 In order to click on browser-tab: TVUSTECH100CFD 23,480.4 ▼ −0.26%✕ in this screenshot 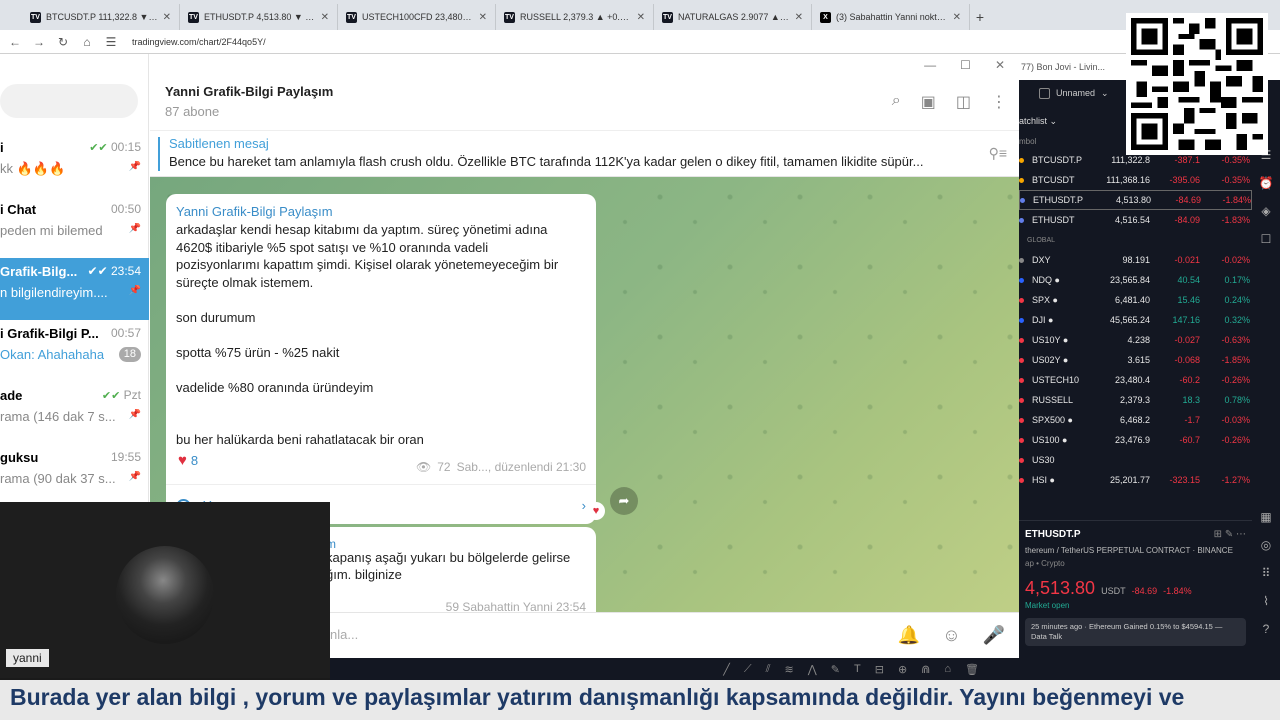, I will do `click(417, 17)`.